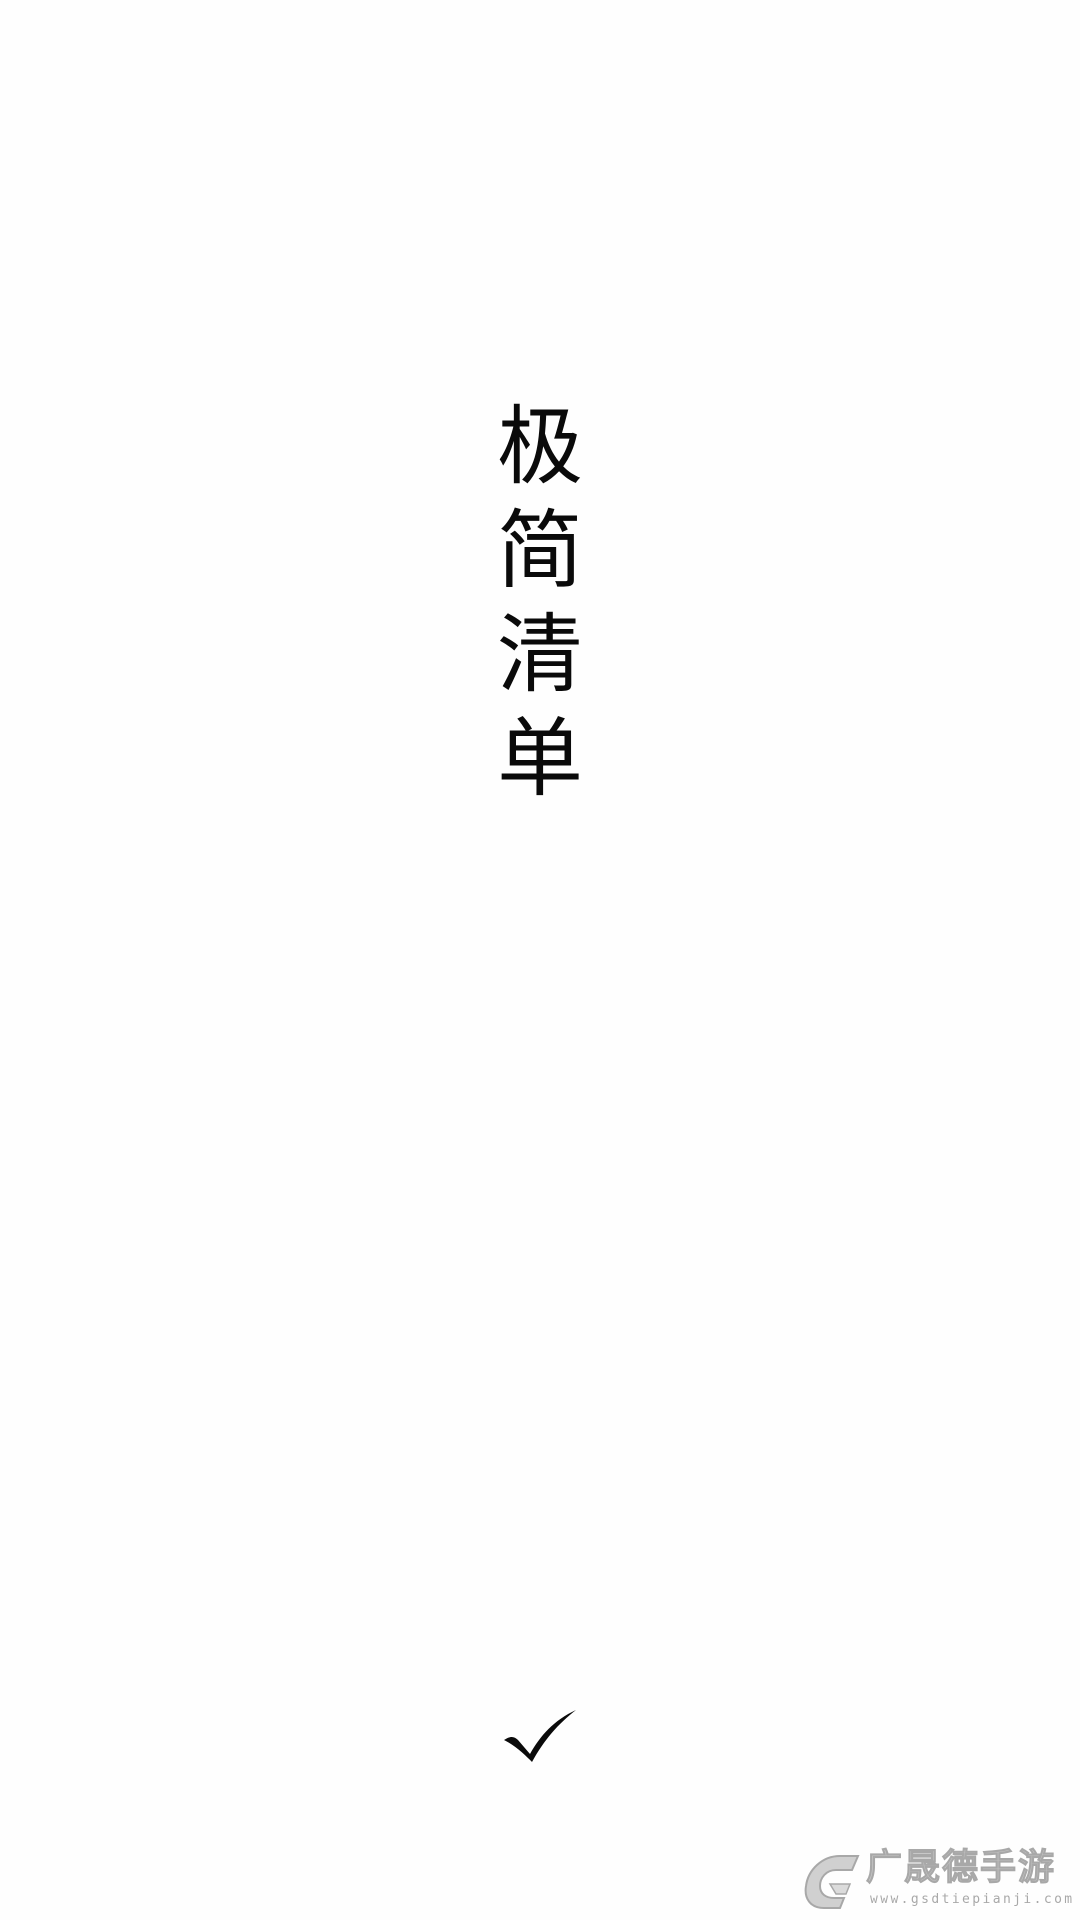 The image size is (1080, 1920). I want to click on site-watermark: 广晟德手游 www.gsdtiepianji.com, so click(936, 1879).